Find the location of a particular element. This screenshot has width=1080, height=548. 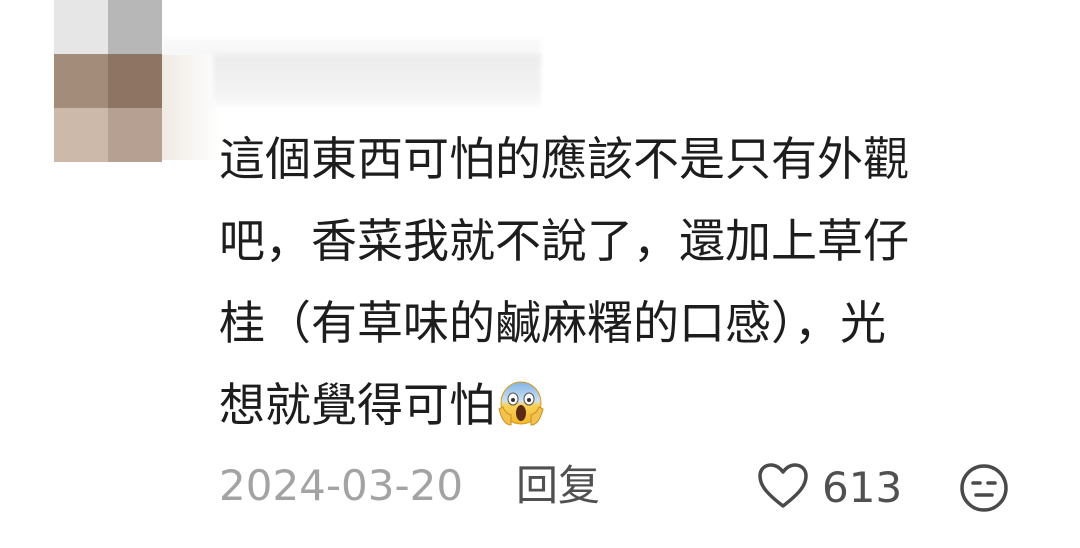

unamused-face-icon is located at coordinates (984, 491).